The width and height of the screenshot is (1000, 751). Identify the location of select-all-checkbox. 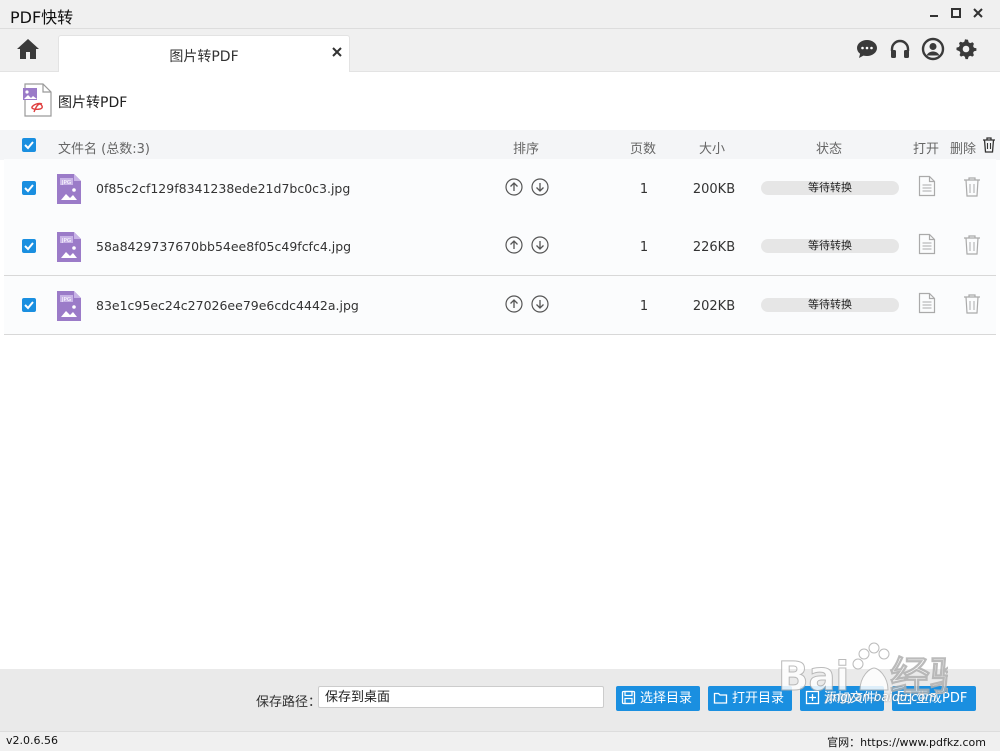
(29, 145).